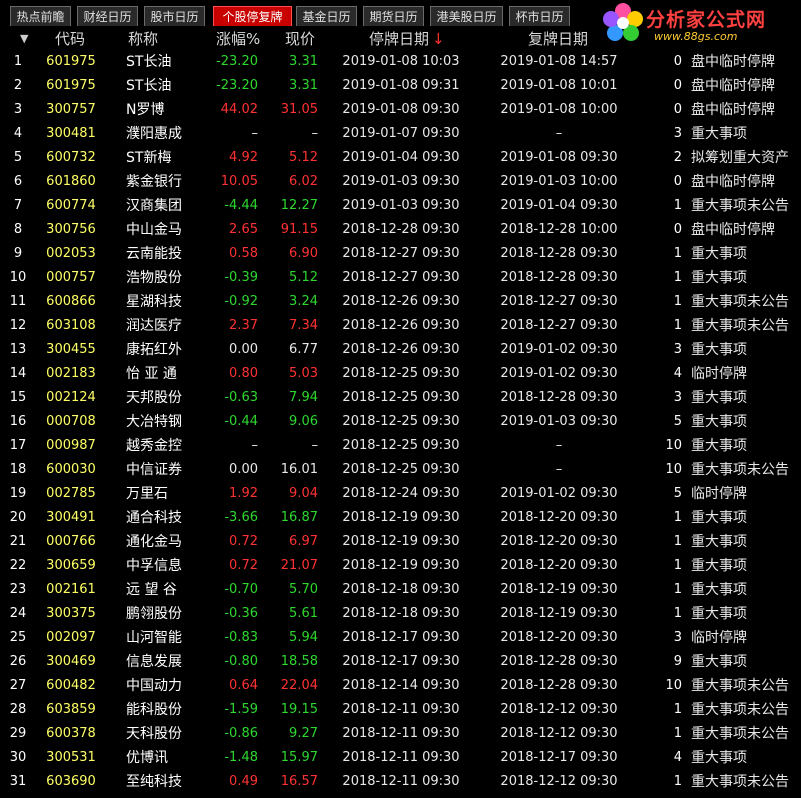 The image size is (801, 798). I want to click on tab-finance-calendar: 财经日历, so click(107, 16).